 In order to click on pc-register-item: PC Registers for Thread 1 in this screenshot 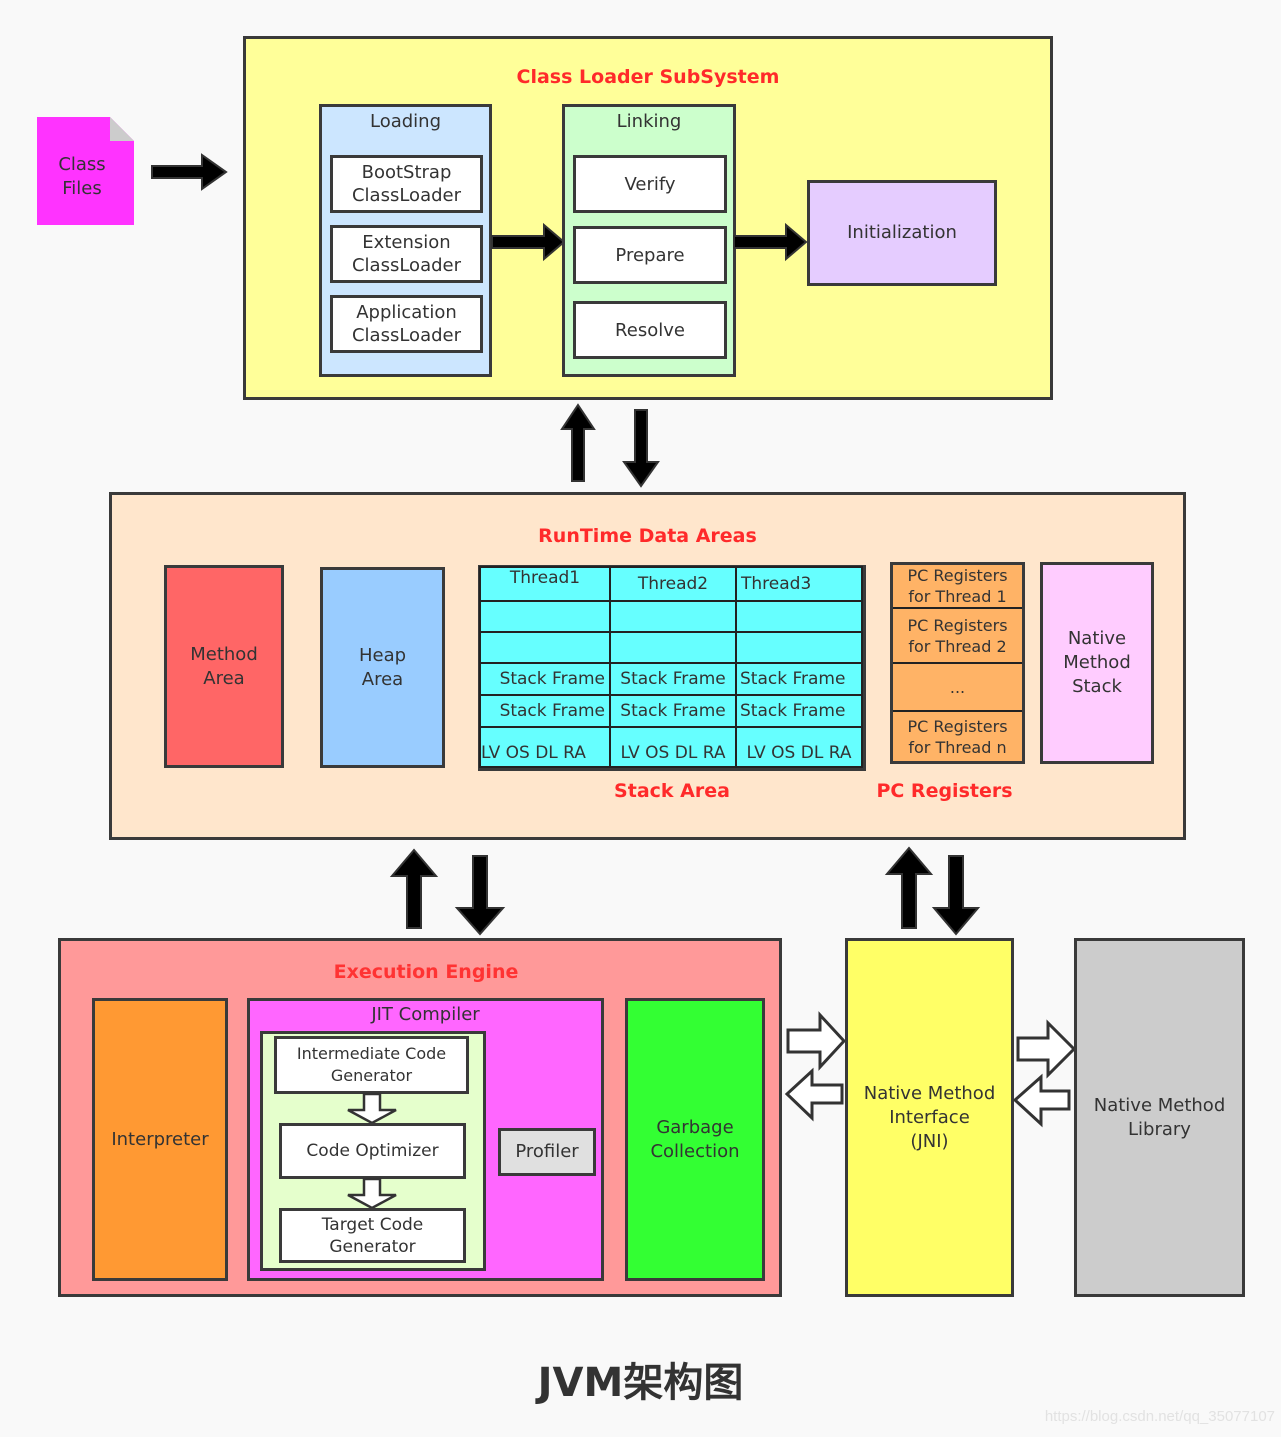, I will do `click(957, 587)`.